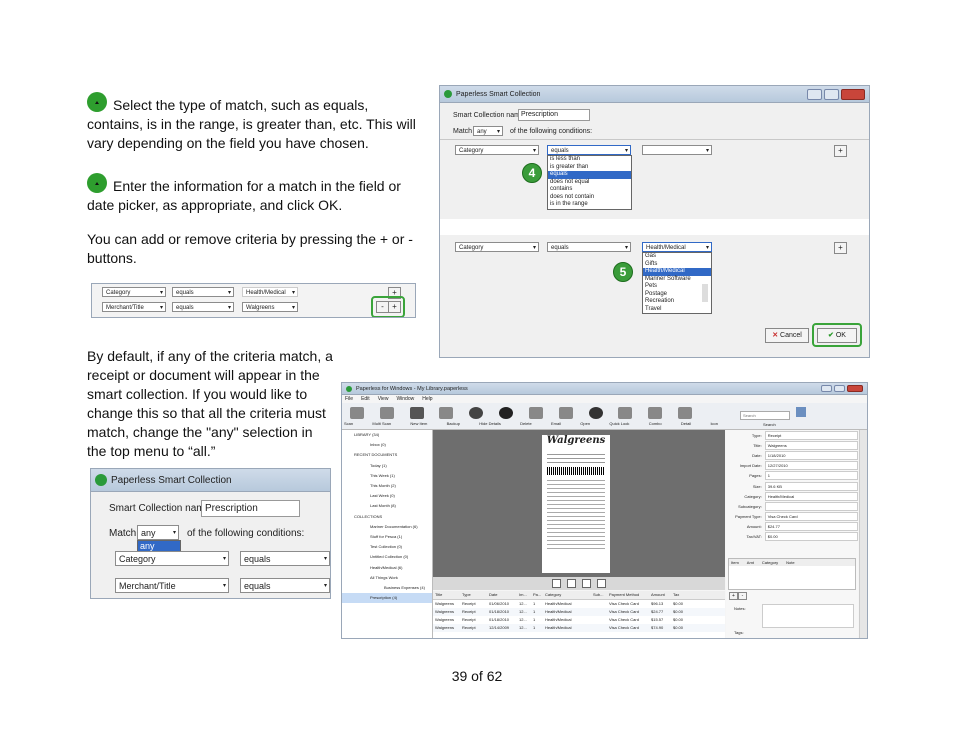  What do you see at coordinates (589, 183) in the screenshot?
I see `dropdown-option: does not equal` at bounding box center [589, 183].